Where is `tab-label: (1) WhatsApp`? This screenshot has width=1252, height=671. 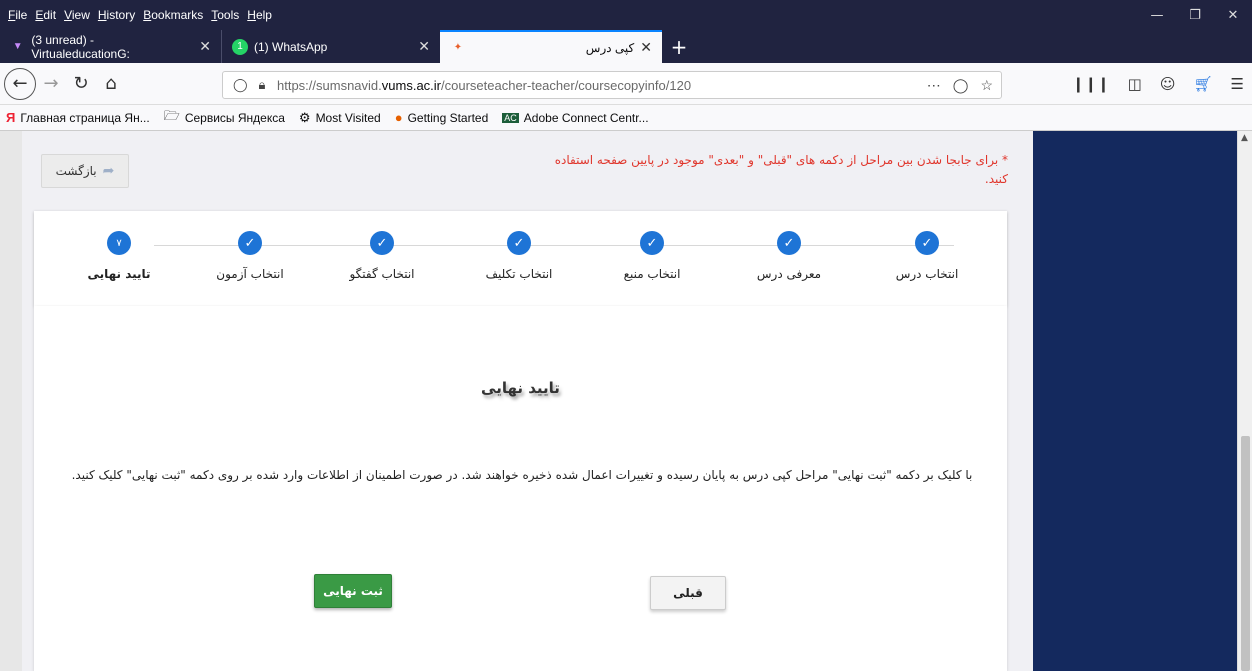
tab-label: (1) WhatsApp is located at coordinates (291, 46).